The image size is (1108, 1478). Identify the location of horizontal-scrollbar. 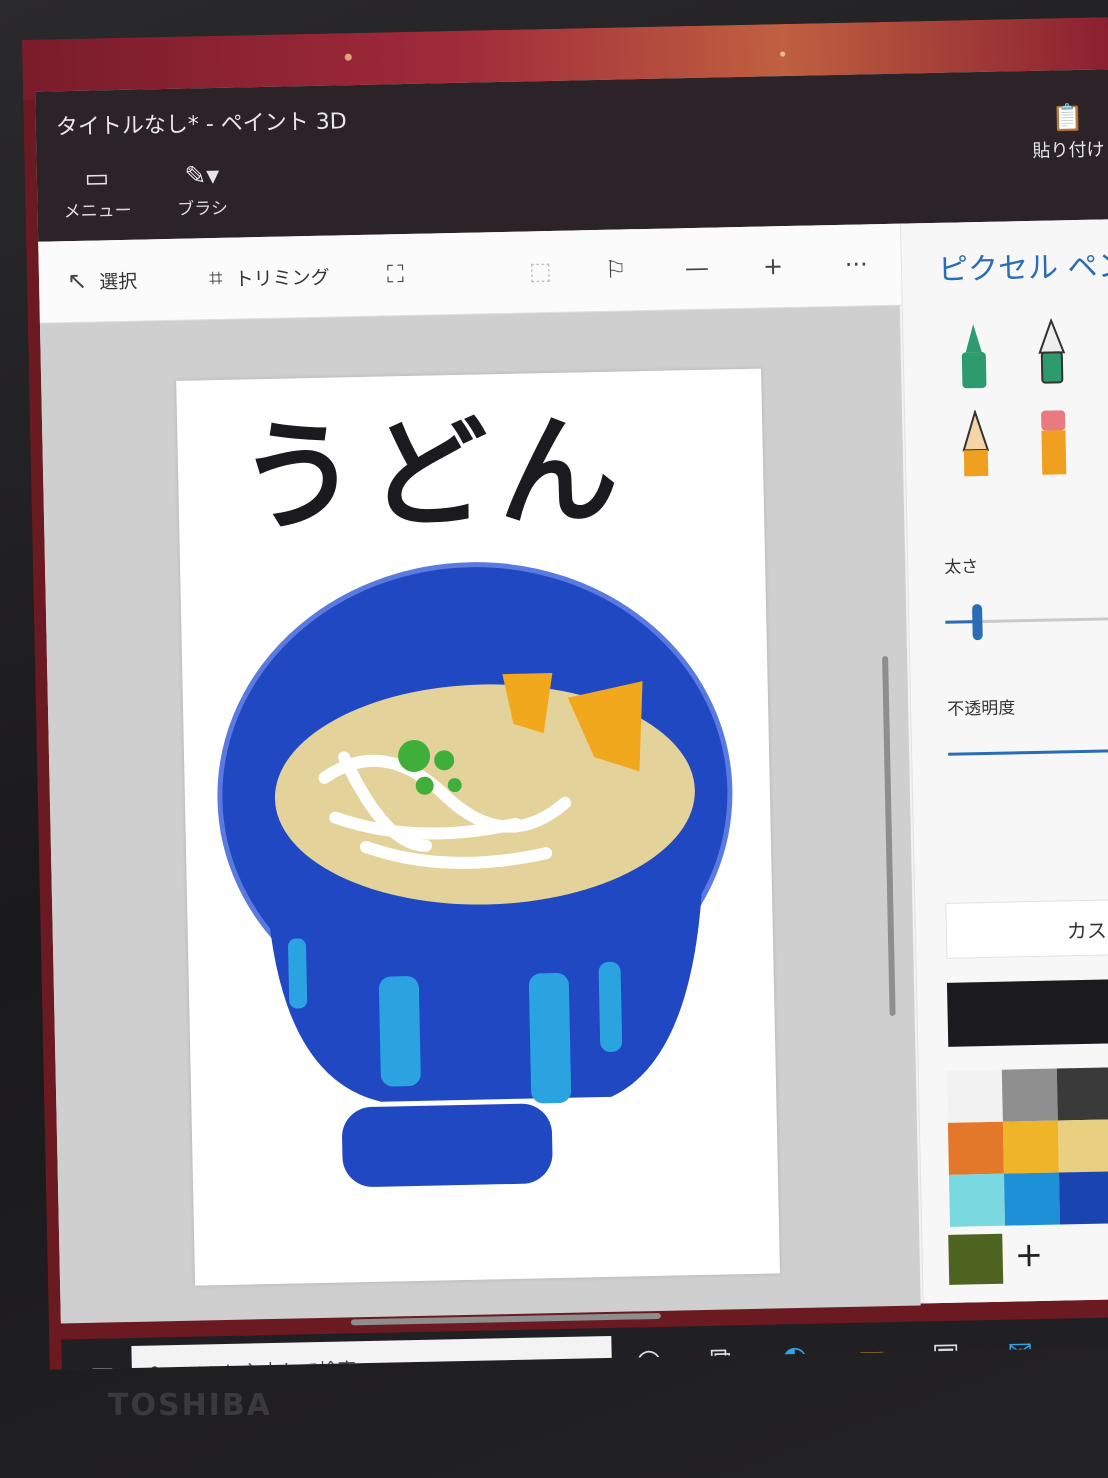
(505, 1319).